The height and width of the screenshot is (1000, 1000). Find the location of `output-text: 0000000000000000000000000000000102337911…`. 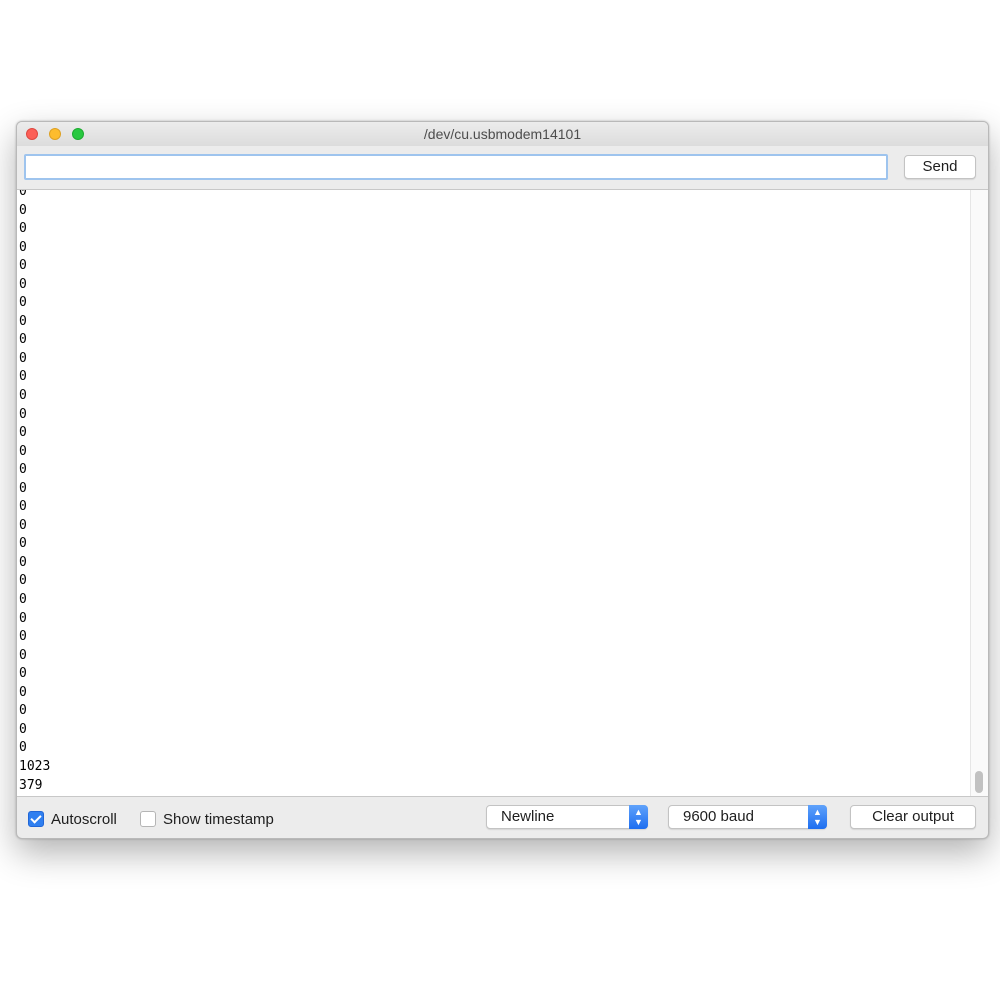

output-text: 0000000000000000000000000000000102337911… is located at coordinates (35, 492).